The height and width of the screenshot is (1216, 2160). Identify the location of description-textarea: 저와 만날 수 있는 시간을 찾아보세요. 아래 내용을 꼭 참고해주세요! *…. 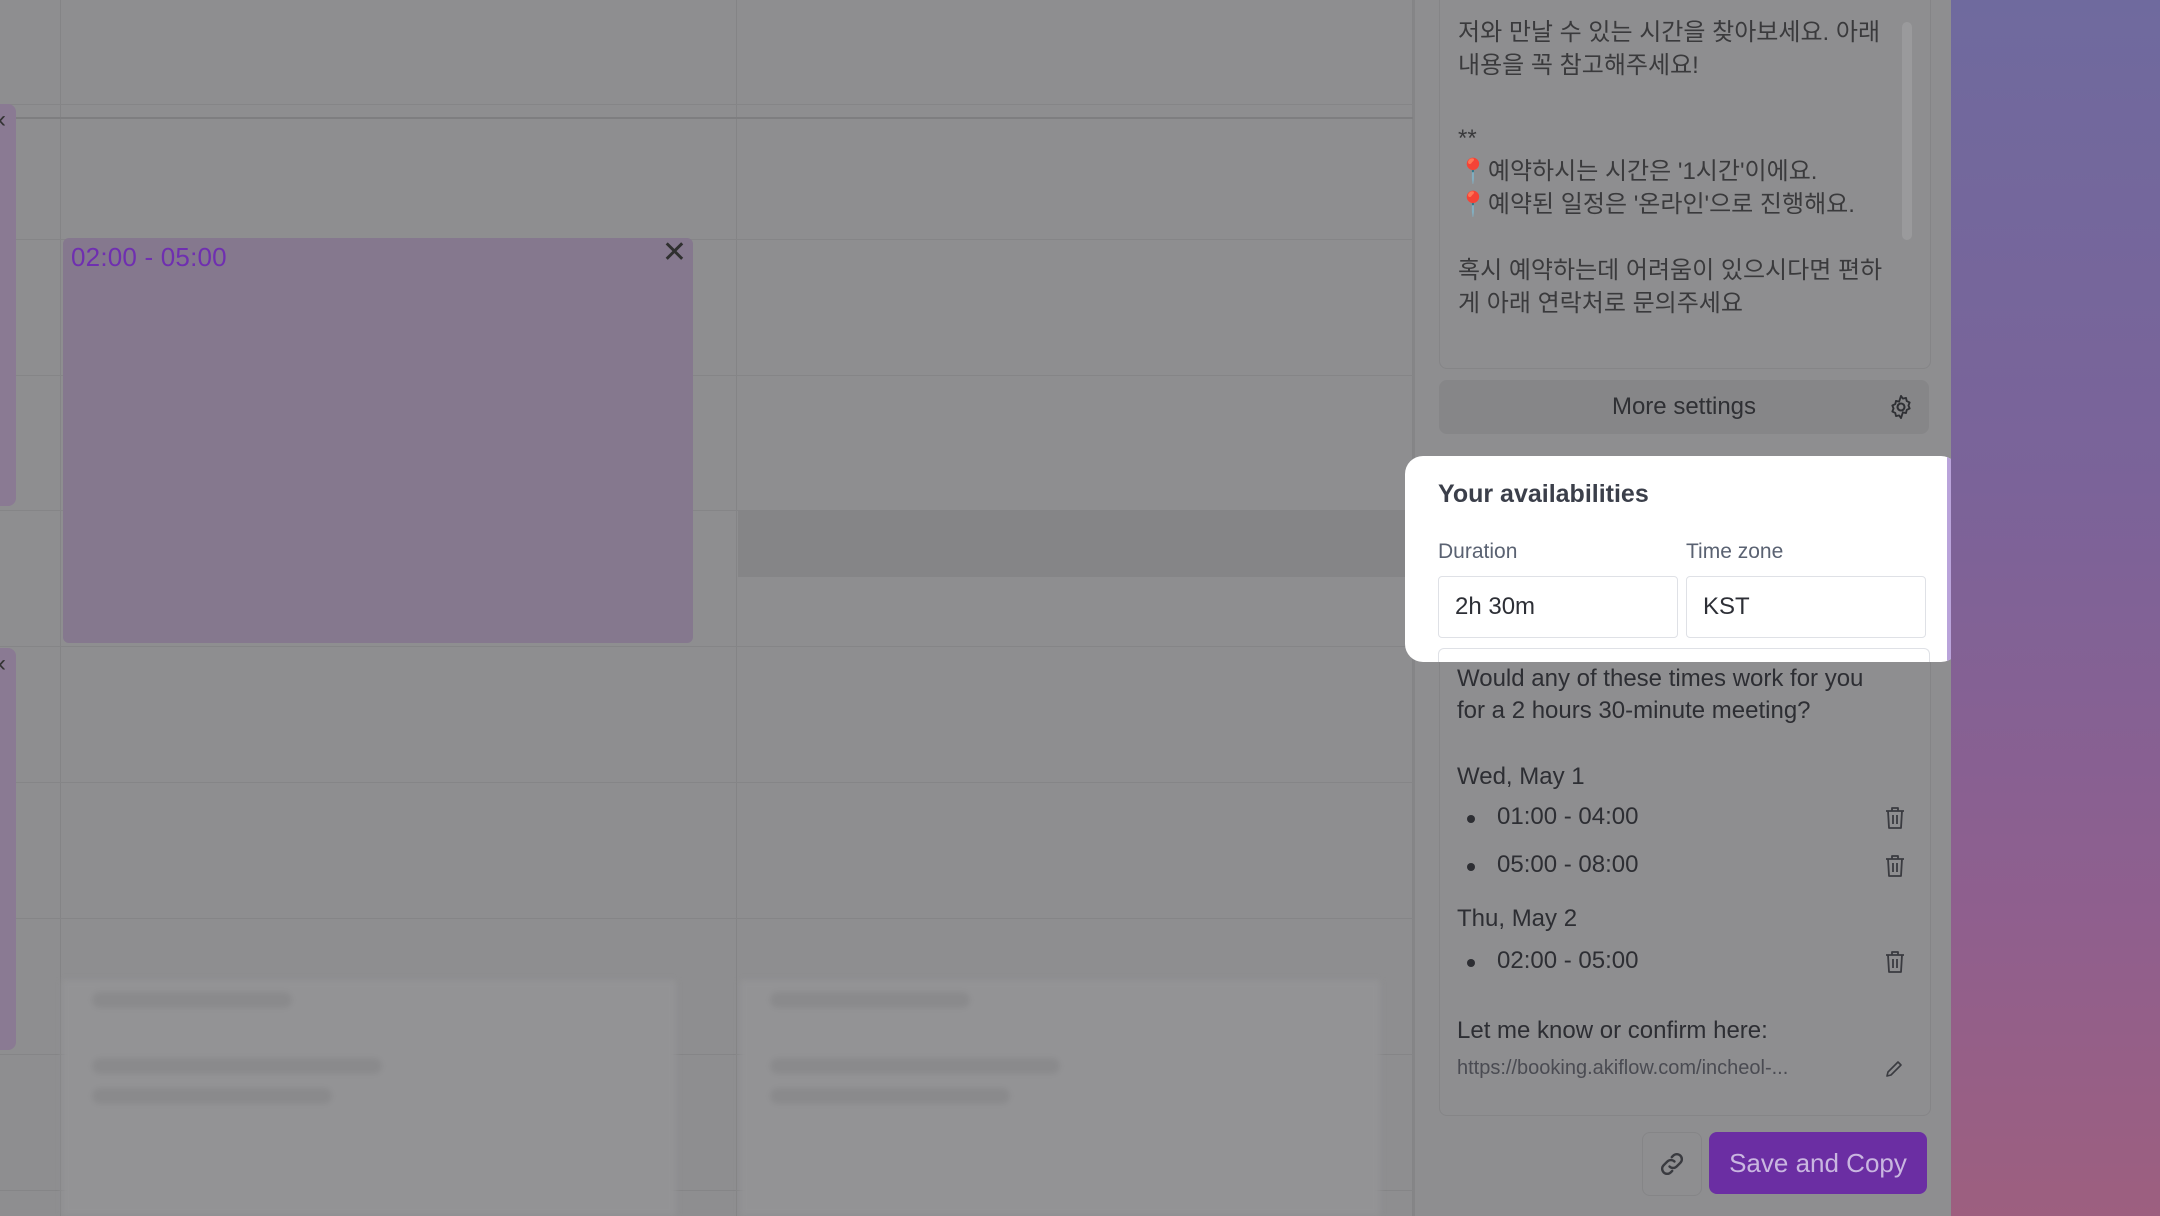
(1685, 184).